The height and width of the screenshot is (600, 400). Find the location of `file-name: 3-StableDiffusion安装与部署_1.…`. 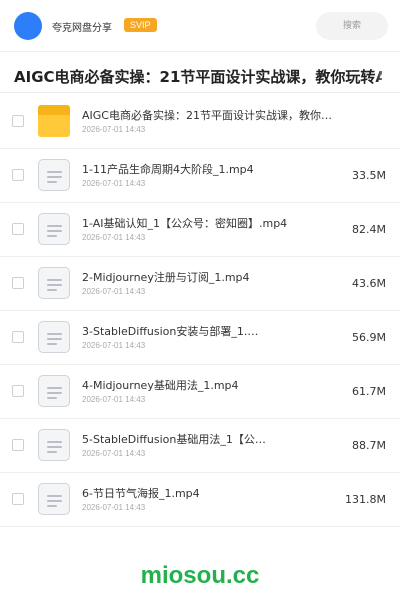

file-name: 3-StableDiffusion安装与部署_1.… is located at coordinates (170, 331).